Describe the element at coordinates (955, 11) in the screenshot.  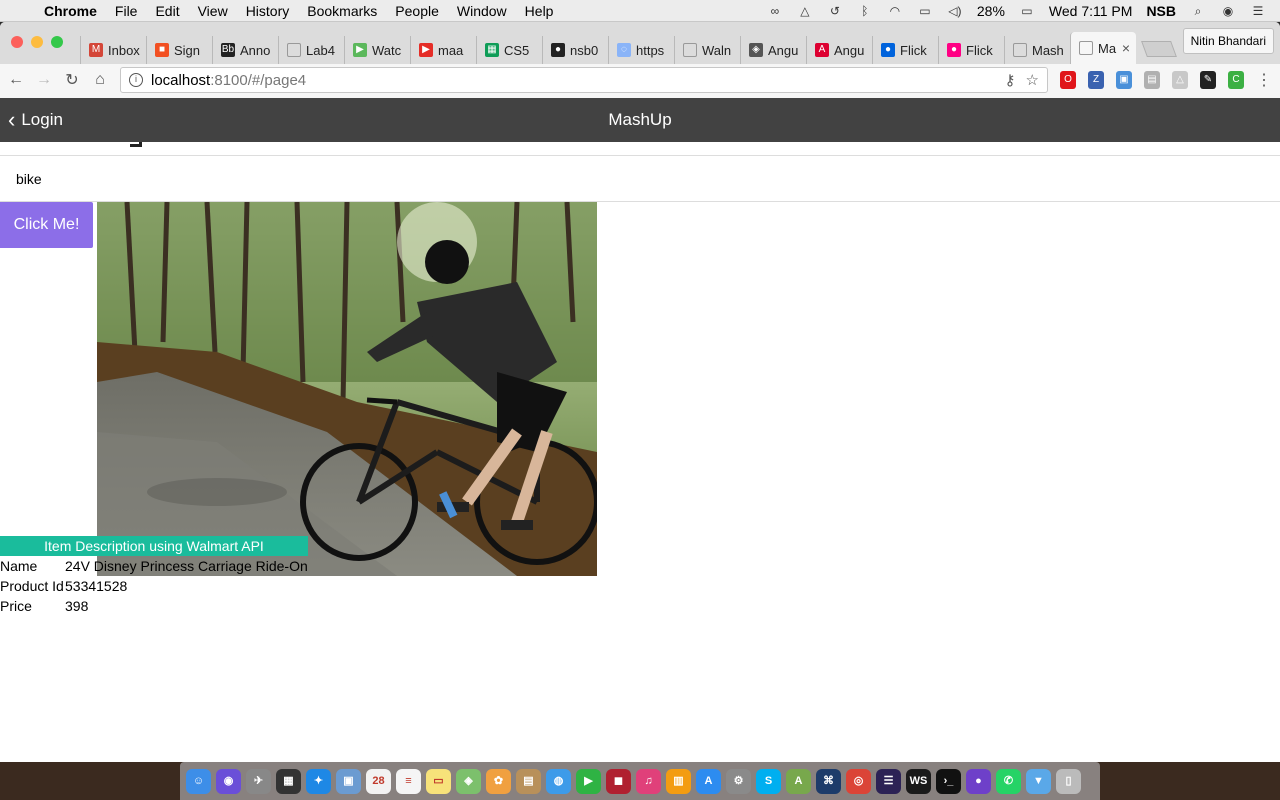
I see `volume-icon: ◁)` at that location.